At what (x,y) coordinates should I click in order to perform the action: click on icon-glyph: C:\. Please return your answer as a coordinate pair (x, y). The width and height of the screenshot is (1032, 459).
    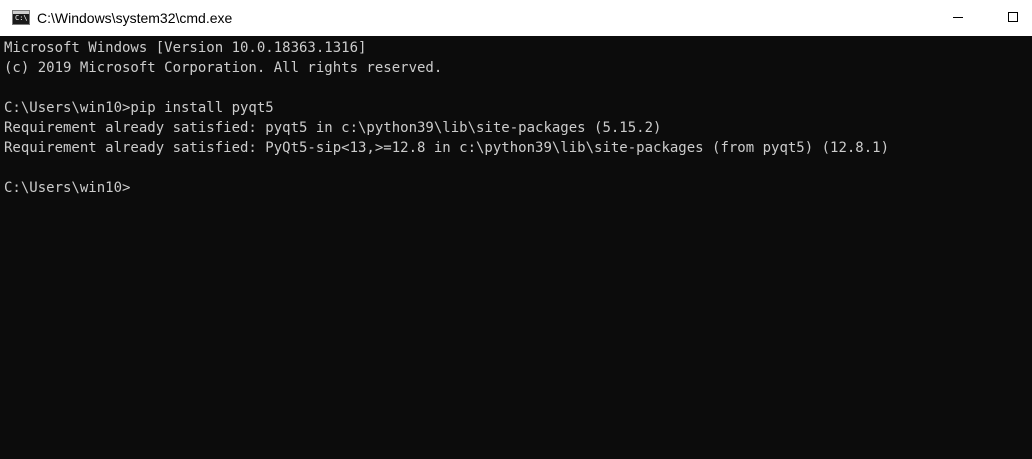
    Looking at the image, I should click on (21, 18).